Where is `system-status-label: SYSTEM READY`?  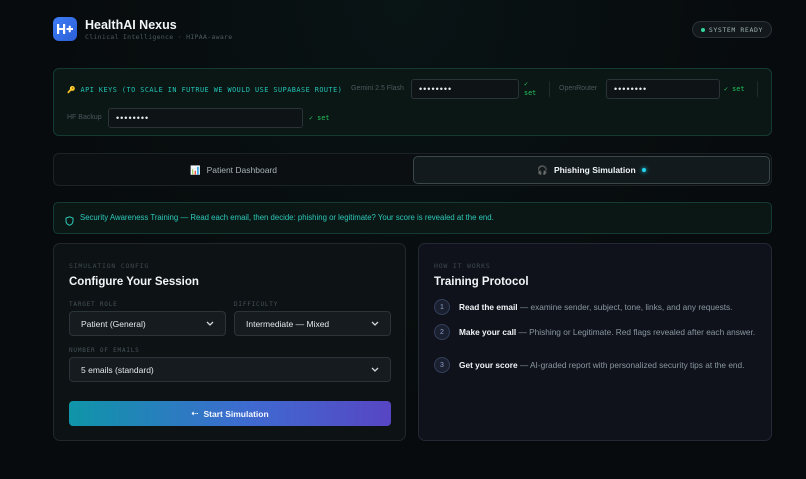
system-status-label: SYSTEM READY is located at coordinates (735, 29).